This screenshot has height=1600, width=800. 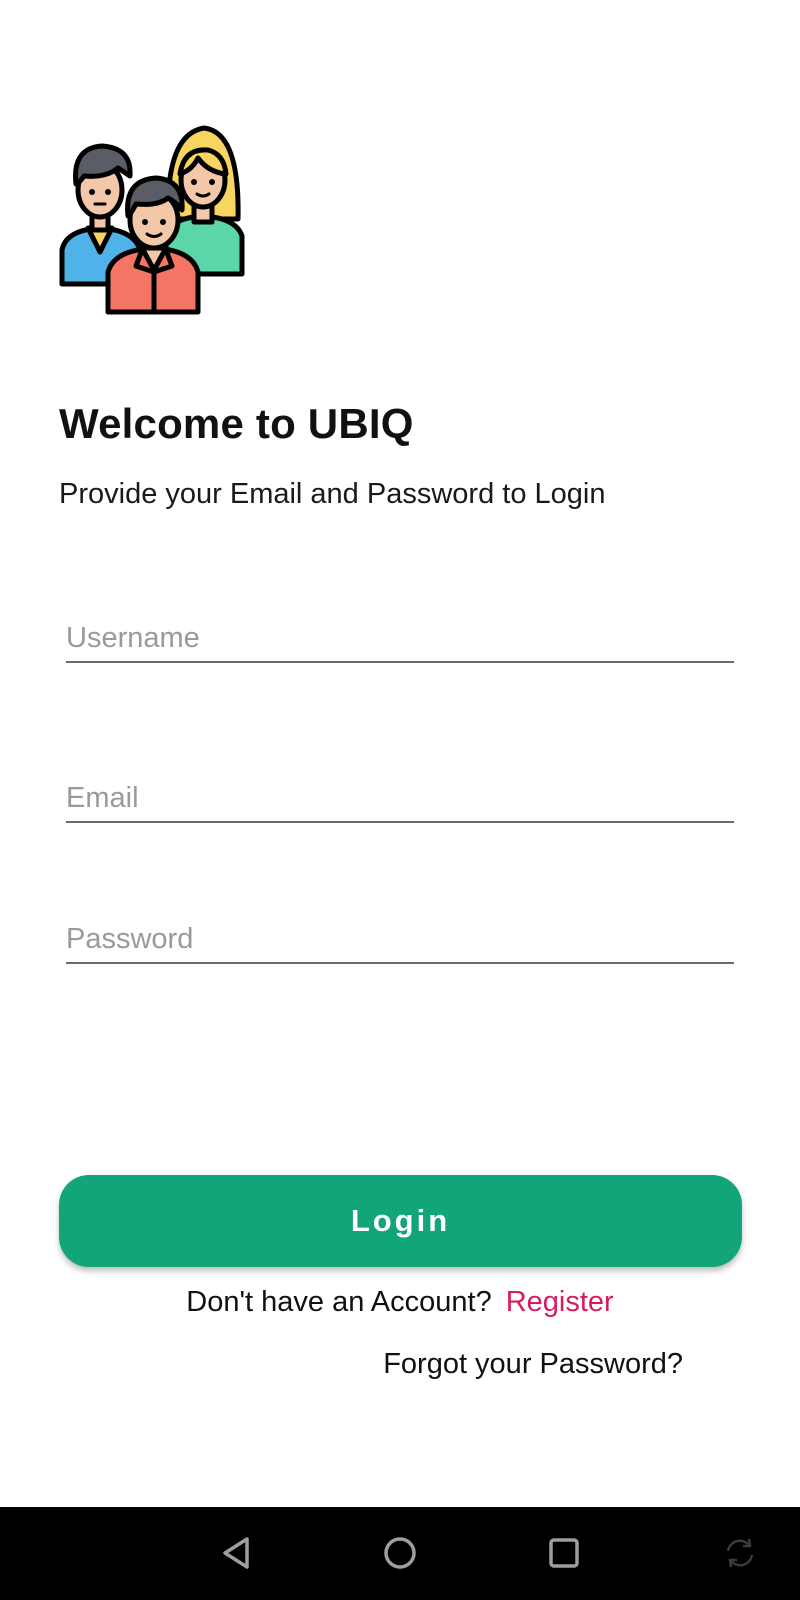 What do you see at coordinates (400, 1221) in the screenshot?
I see `login-button: Login` at bounding box center [400, 1221].